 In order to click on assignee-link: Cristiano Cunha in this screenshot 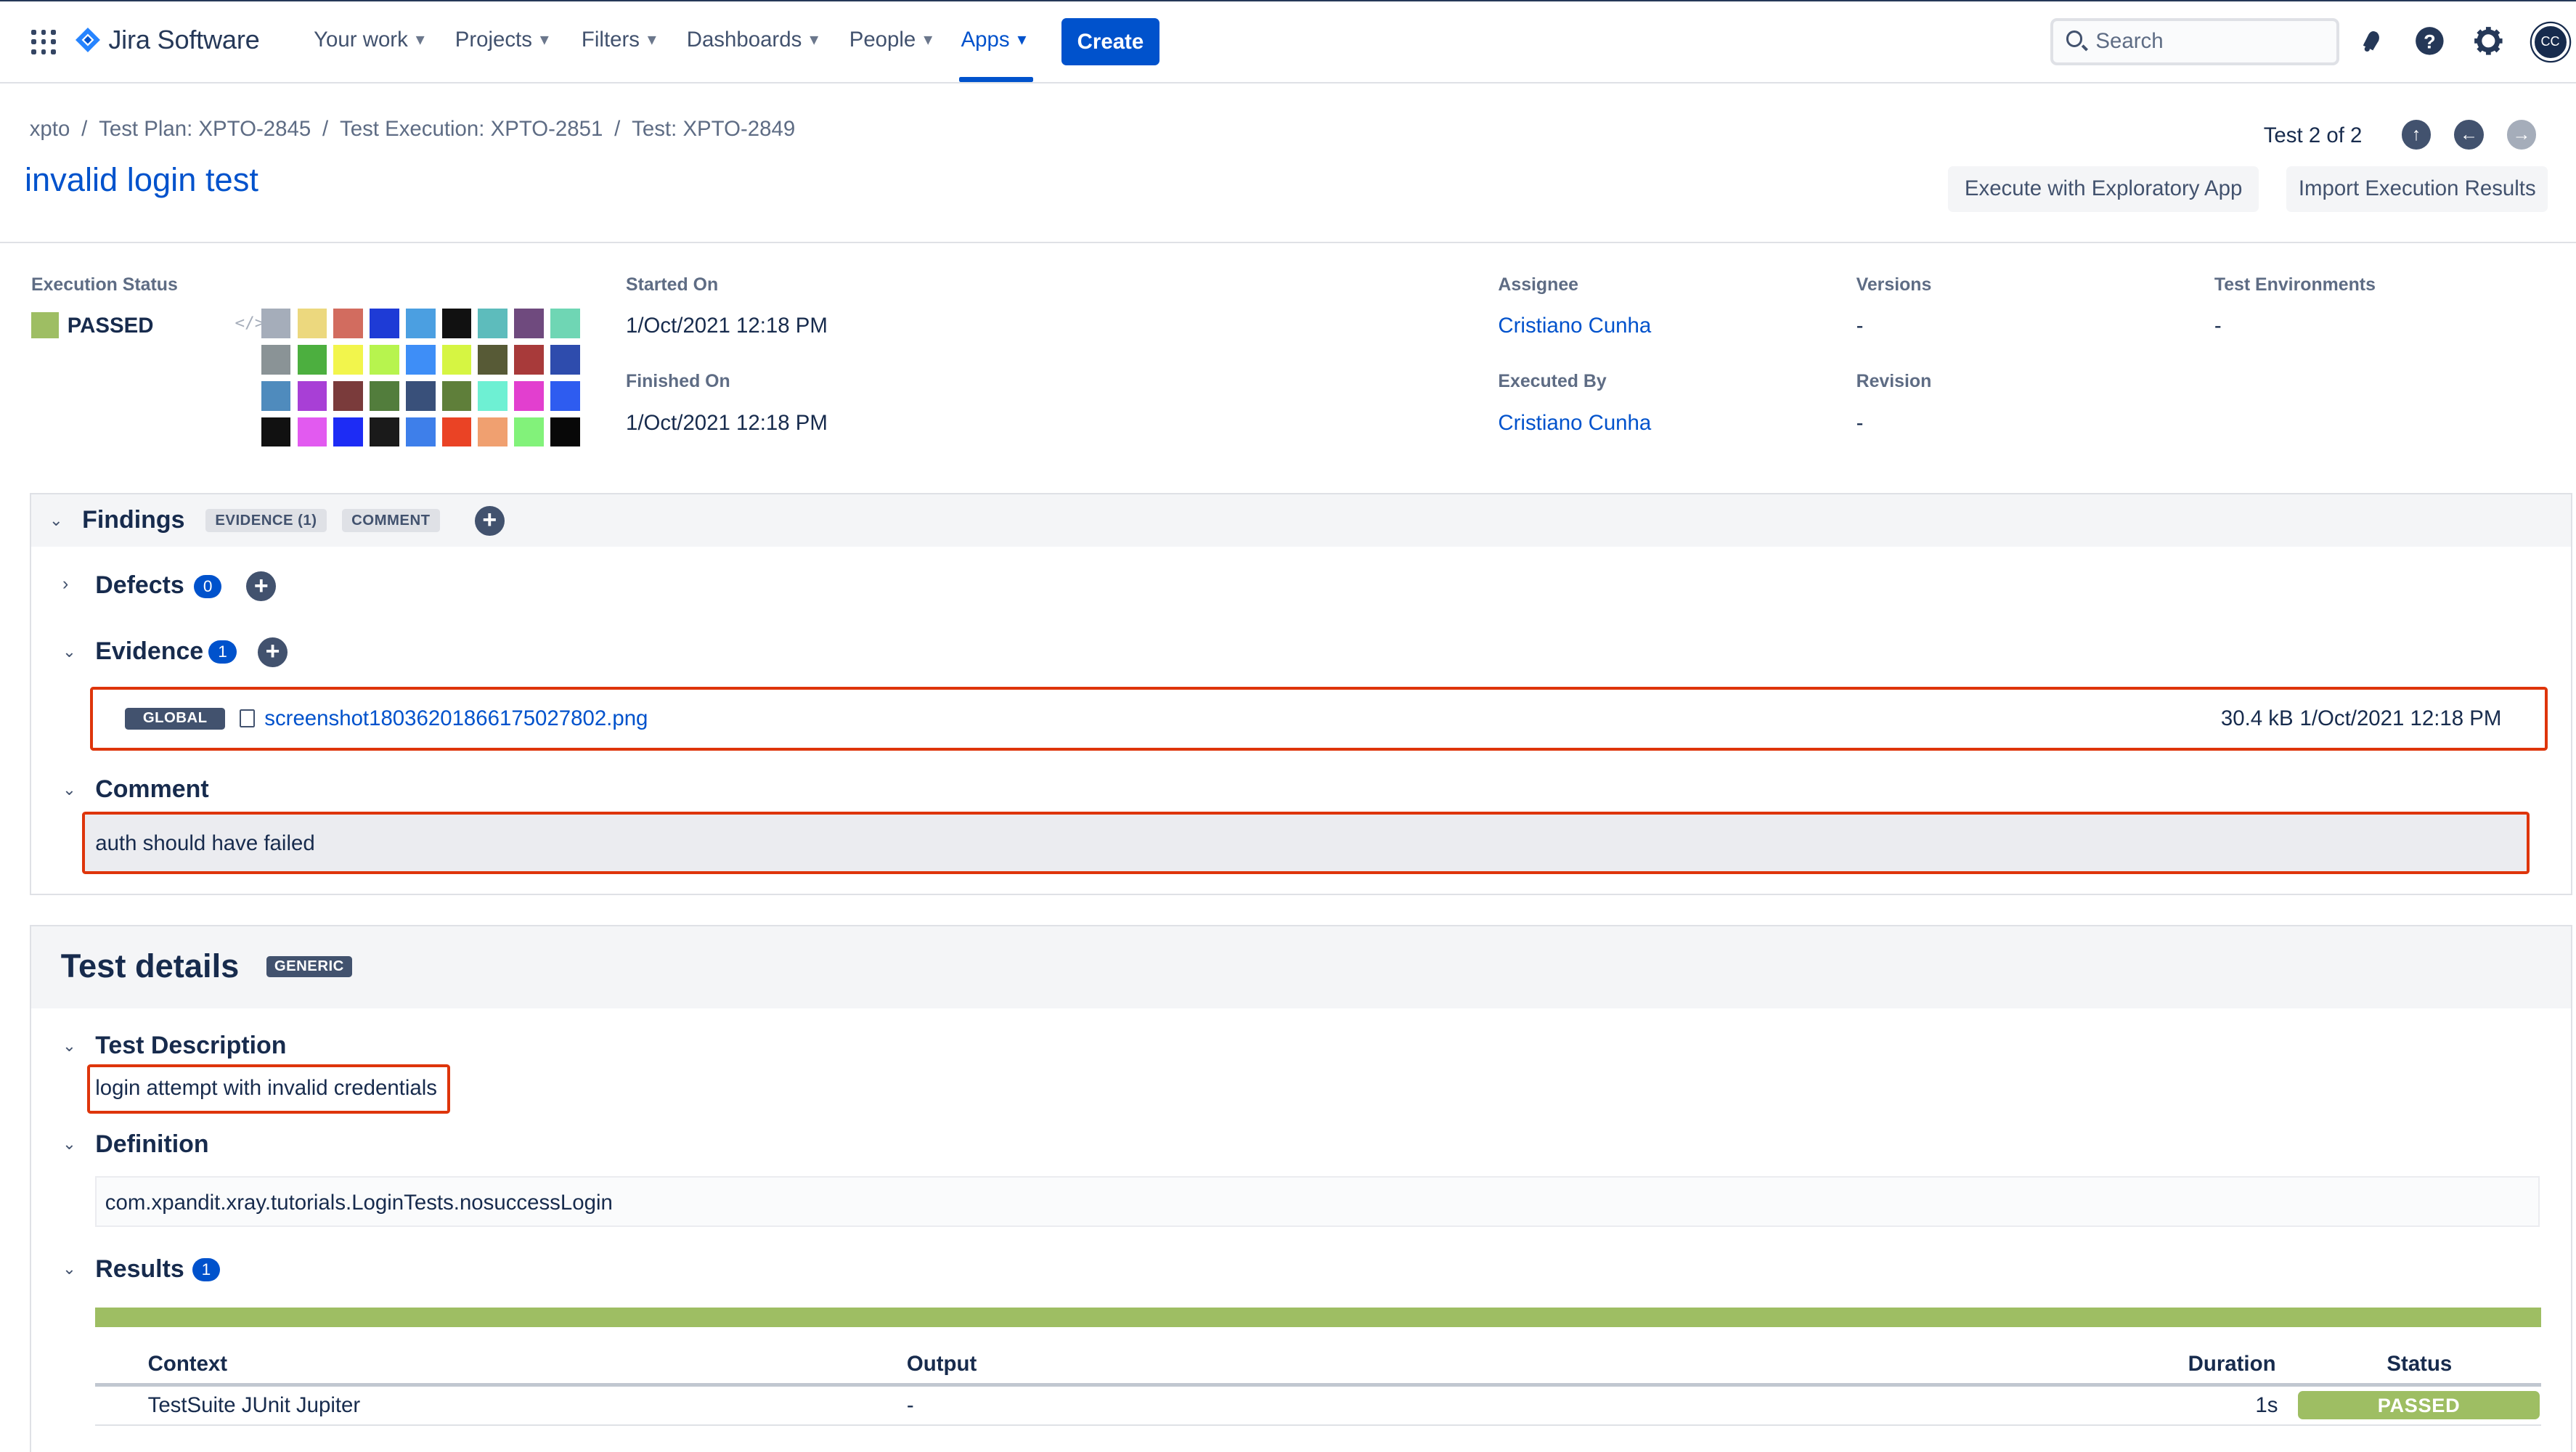, I will do `click(1574, 326)`.